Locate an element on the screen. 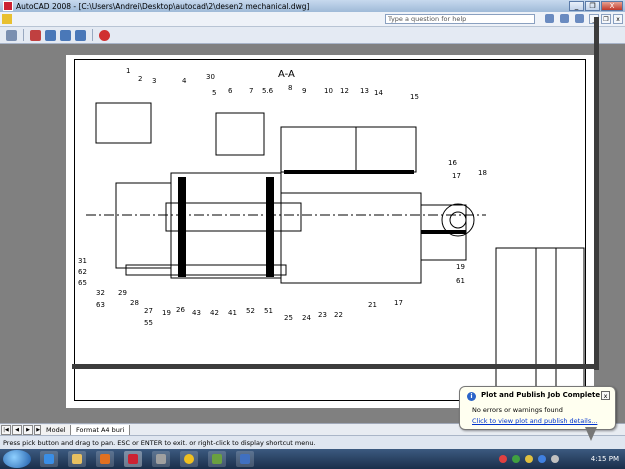 The width and height of the screenshot is (625, 469). motor-housing is located at coordinates (226, 225).